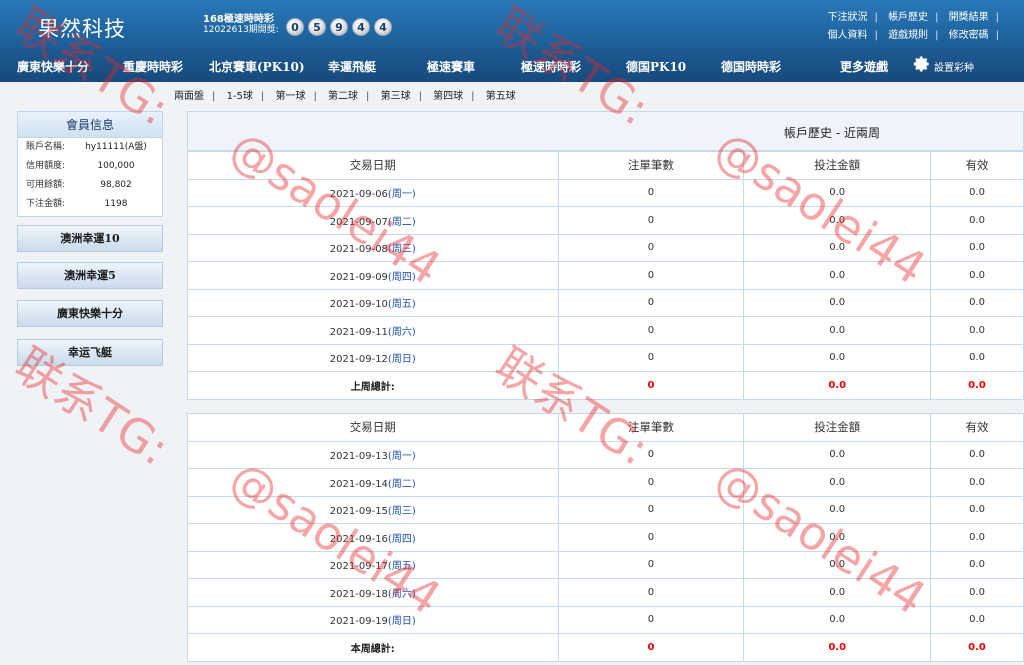 The width and height of the screenshot is (1024, 665). What do you see at coordinates (864, 66) in the screenshot?
I see `nav-item-more-games: 更多遊戲` at bounding box center [864, 66].